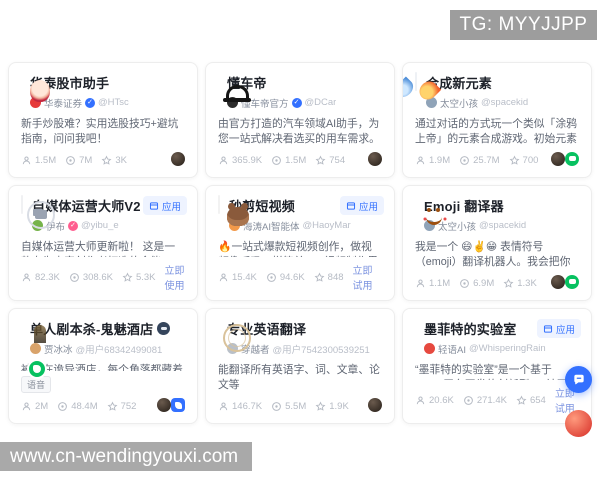 The height and width of the screenshot is (480, 600). Describe the element at coordinates (103, 91) in the screenshot. I see `card-header: 华泰股市助手 华泰证券 @HTsc` at that location.